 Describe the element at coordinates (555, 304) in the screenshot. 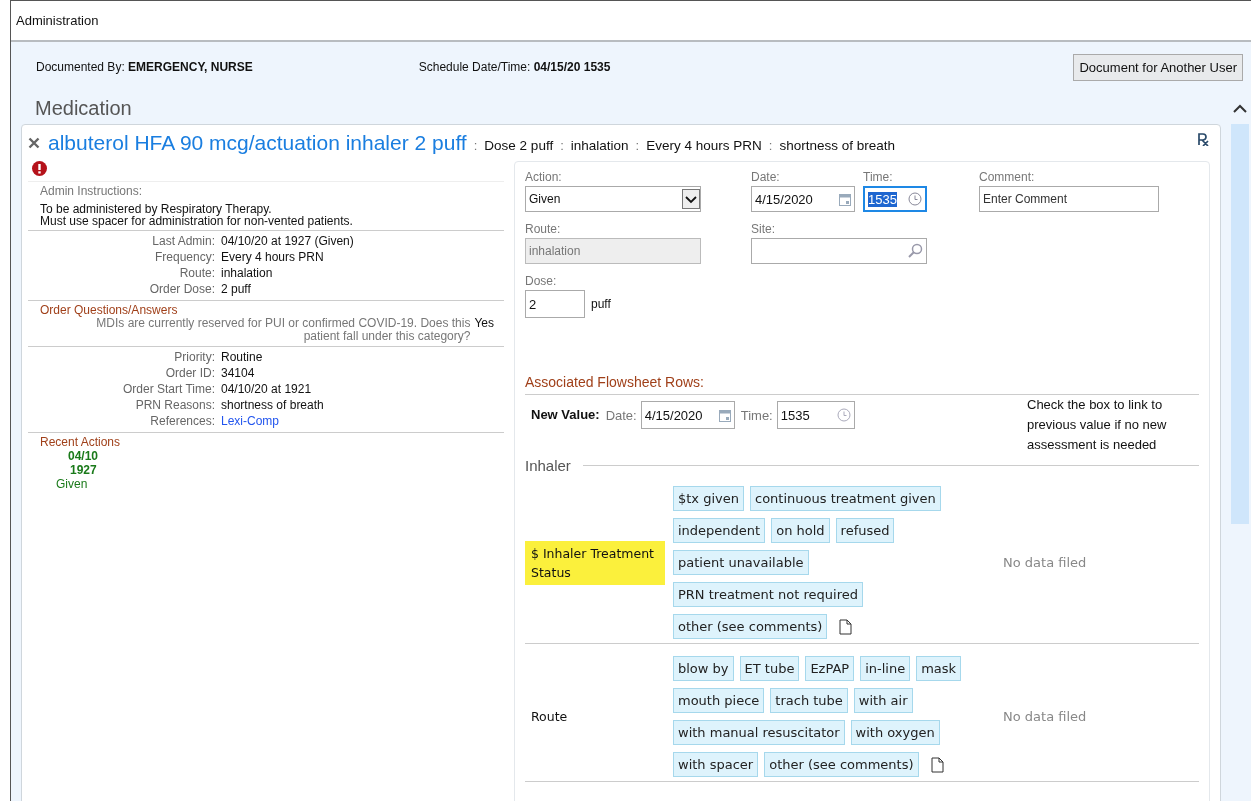

I see `dose-field: 2` at that location.